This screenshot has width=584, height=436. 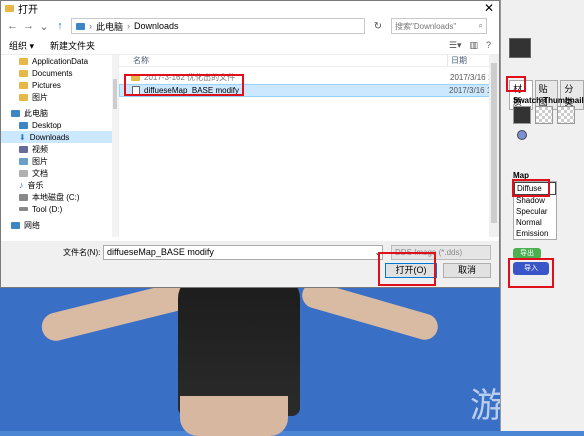 What do you see at coordinates (239, 346) in the screenshot?
I see `model-dress` at bounding box center [239, 346].